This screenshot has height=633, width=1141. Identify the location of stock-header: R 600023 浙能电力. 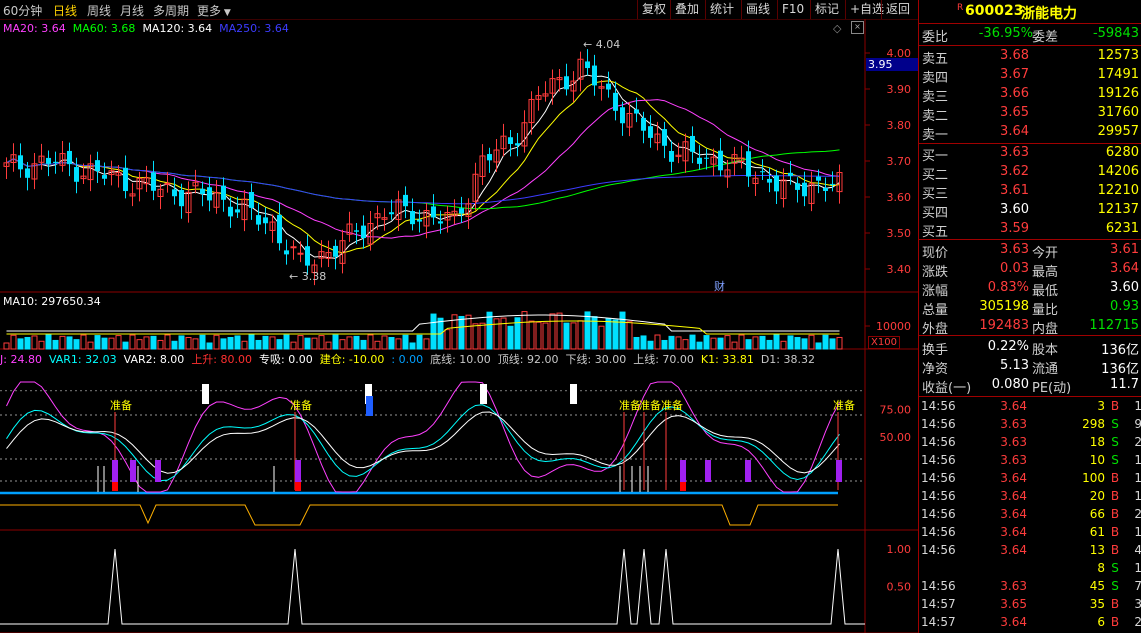
(1030, 12).